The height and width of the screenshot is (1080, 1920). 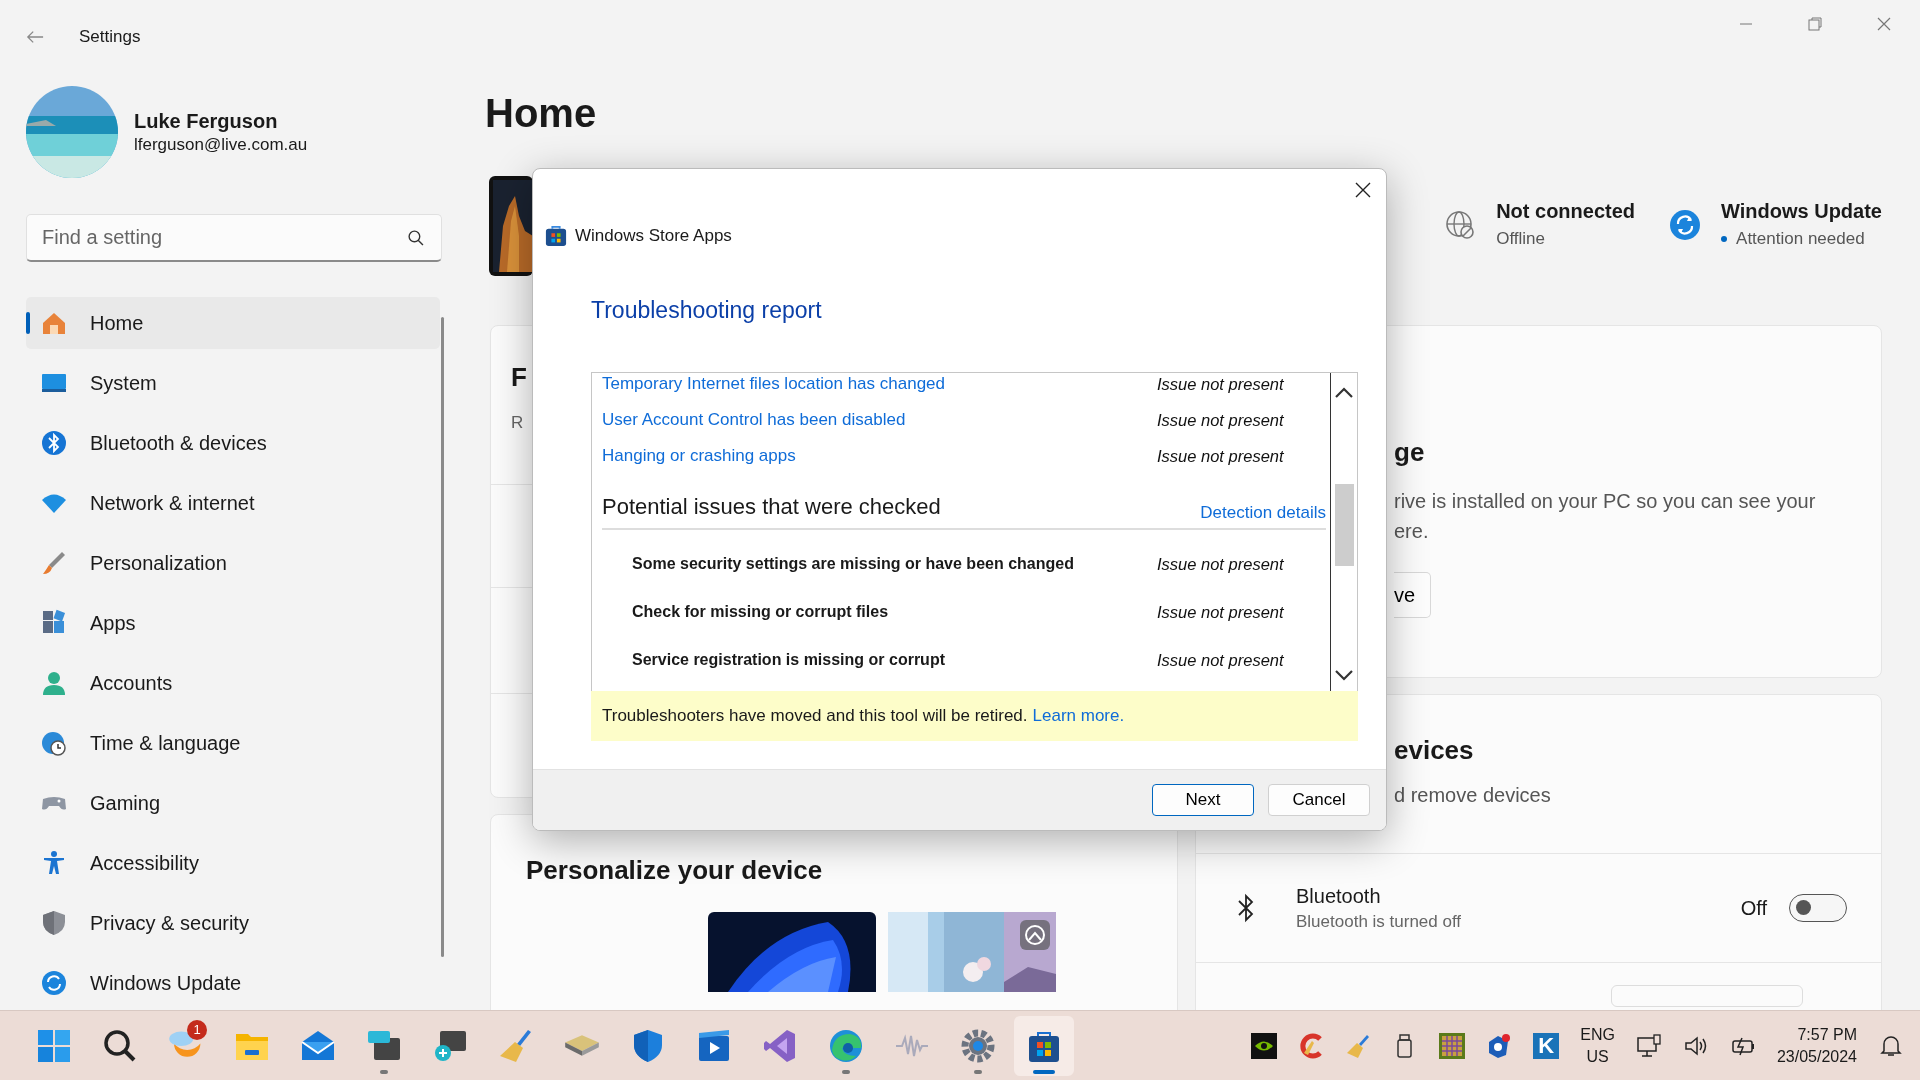 I want to click on user-email: lferguson@live.com.au, so click(x=221, y=144).